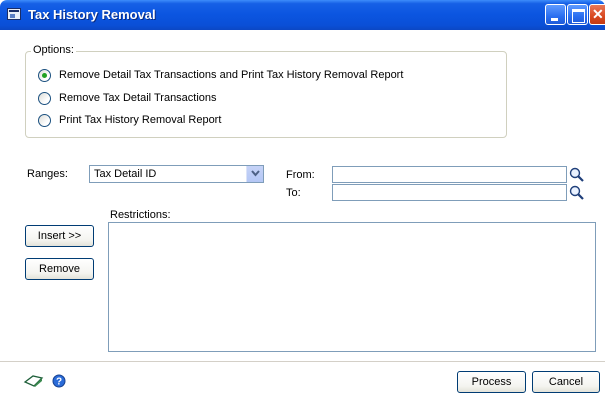 The width and height of the screenshot is (605, 403). Describe the element at coordinates (302, 361) in the screenshot. I see `footer-separator` at that location.